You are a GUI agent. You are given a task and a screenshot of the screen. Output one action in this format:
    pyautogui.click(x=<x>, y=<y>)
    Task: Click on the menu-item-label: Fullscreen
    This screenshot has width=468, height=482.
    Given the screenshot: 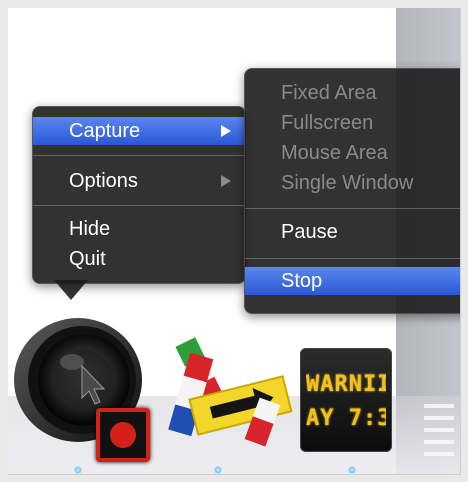 What is the action you would take?
    pyautogui.click(x=327, y=123)
    